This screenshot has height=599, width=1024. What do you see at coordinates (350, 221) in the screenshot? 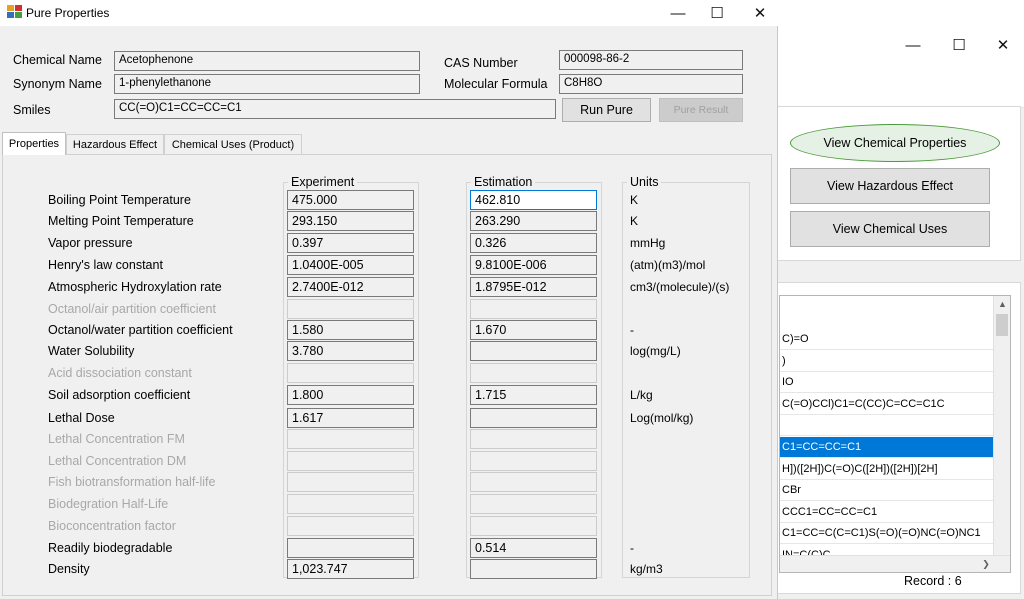
I see `experiment-value: 293.150` at bounding box center [350, 221].